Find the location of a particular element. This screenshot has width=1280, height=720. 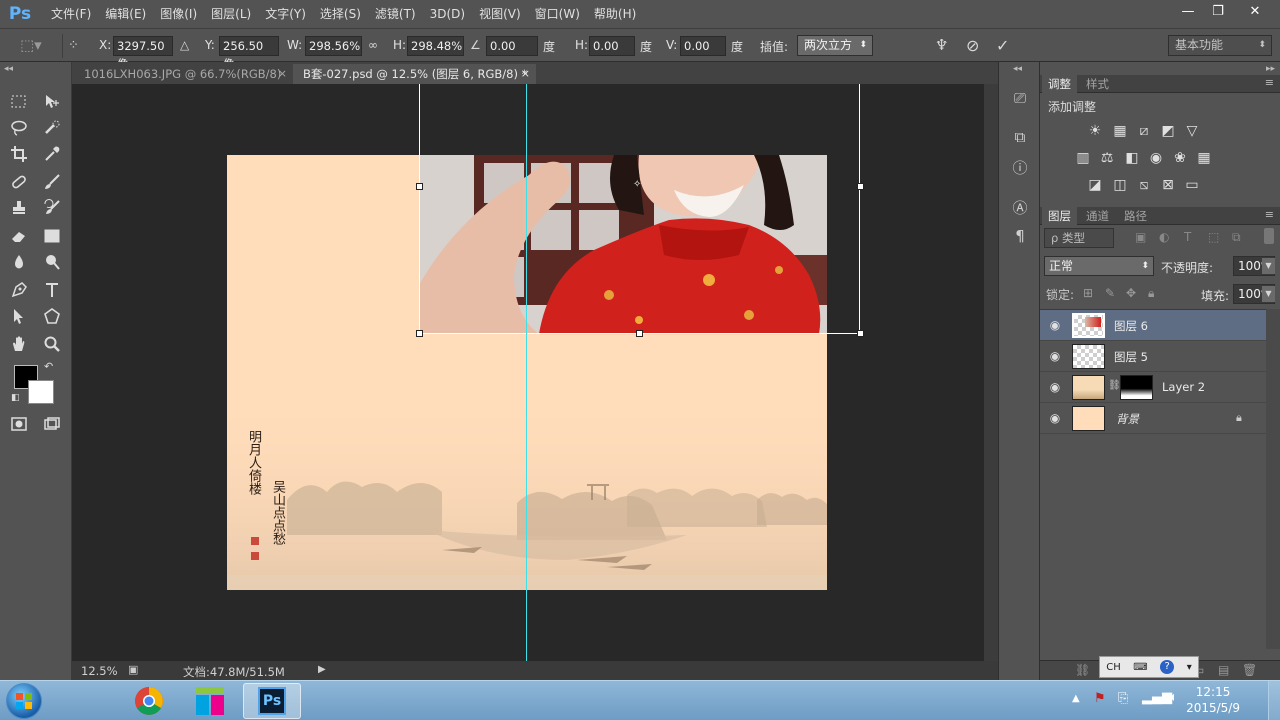

status-info-icon: ▣ is located at coordinates (133, 669).